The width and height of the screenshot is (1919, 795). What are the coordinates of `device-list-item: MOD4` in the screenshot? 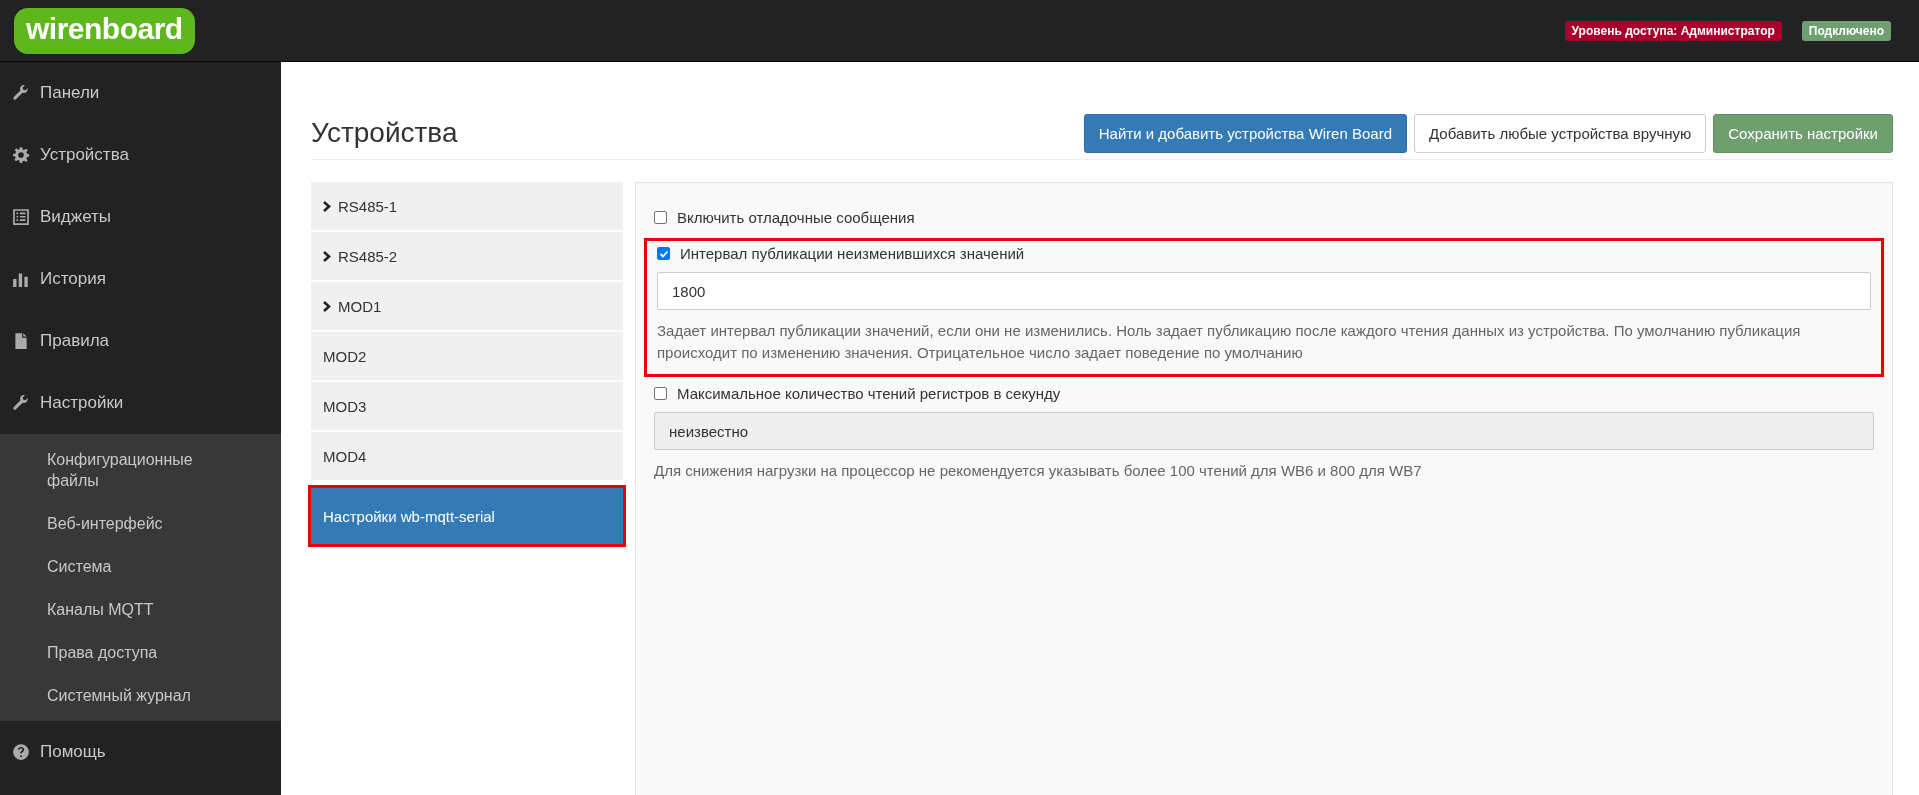 It's located at (467, 456).